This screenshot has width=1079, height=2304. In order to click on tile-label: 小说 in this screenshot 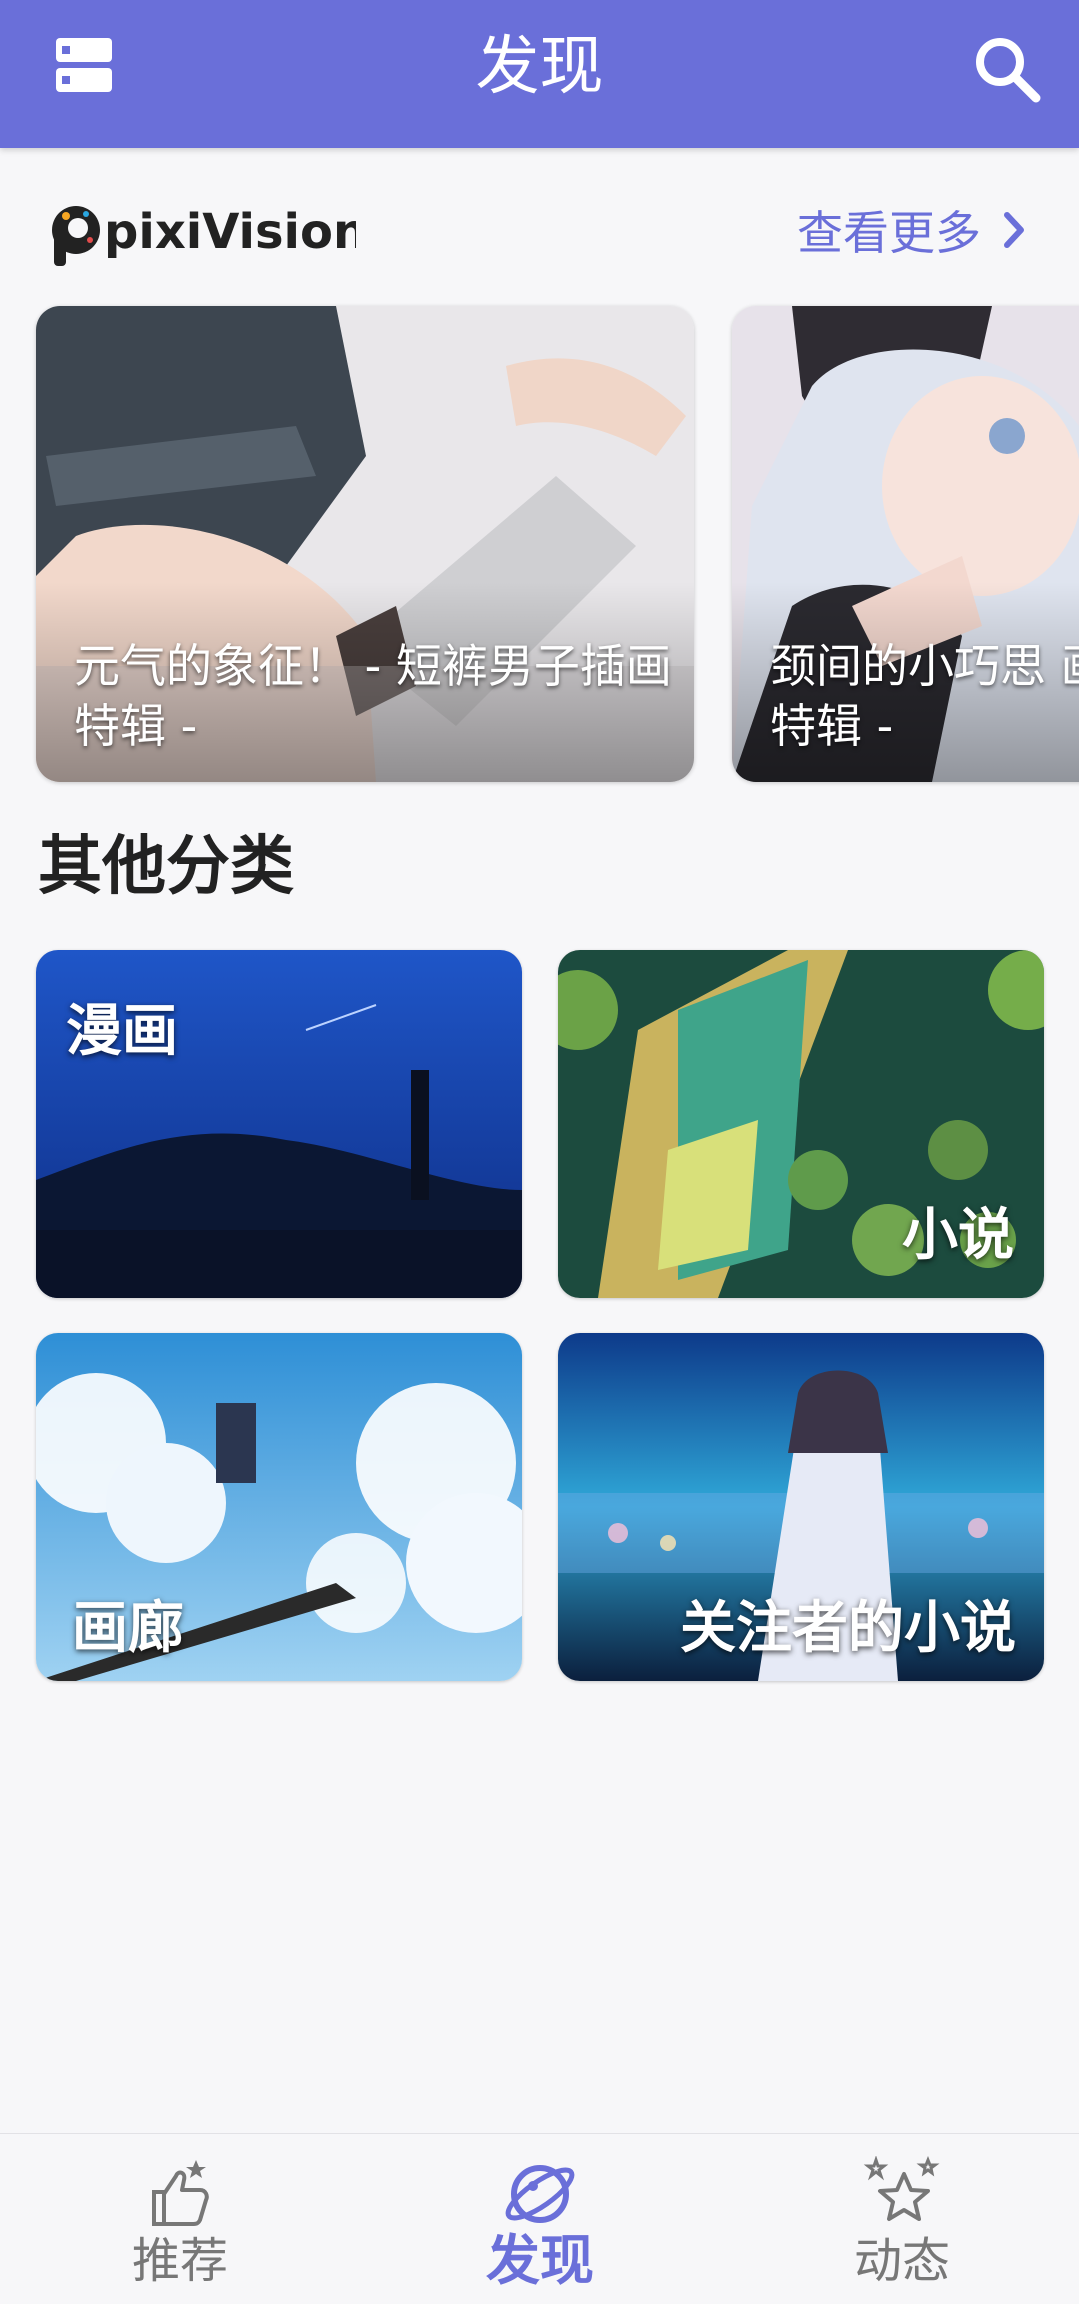, I will do `click(958, 1235)`.